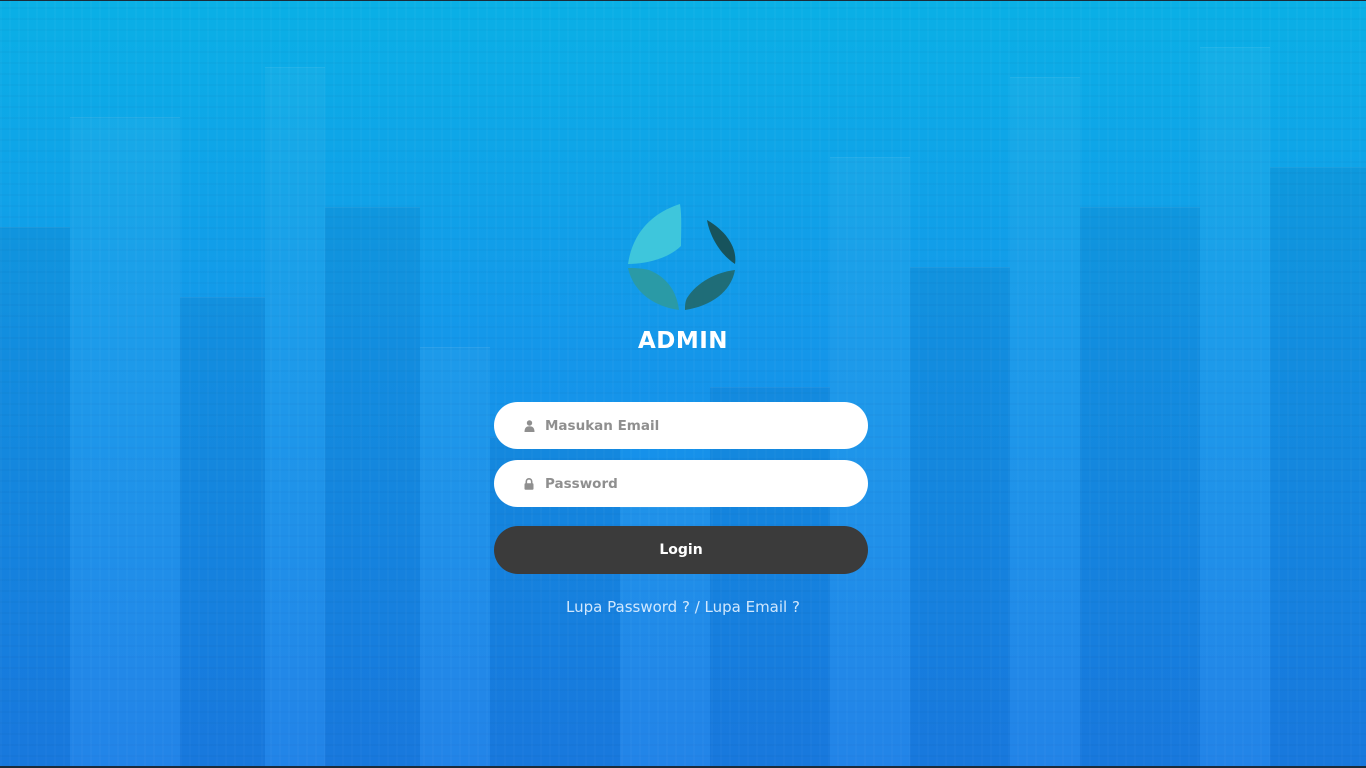 The height and width of the screenshot is (768, 1366). I want to click on lock-icon, so click(529, 484).